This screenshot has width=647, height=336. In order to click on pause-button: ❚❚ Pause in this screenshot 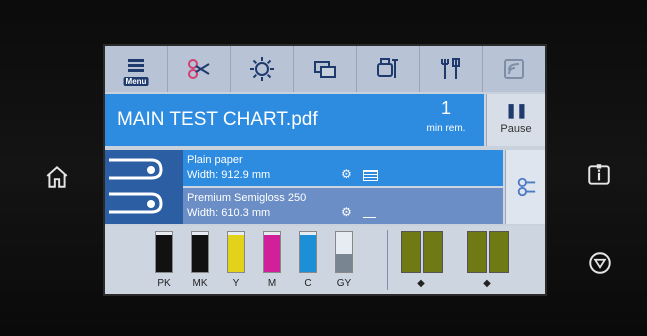, I will do `click(515, 120)`.